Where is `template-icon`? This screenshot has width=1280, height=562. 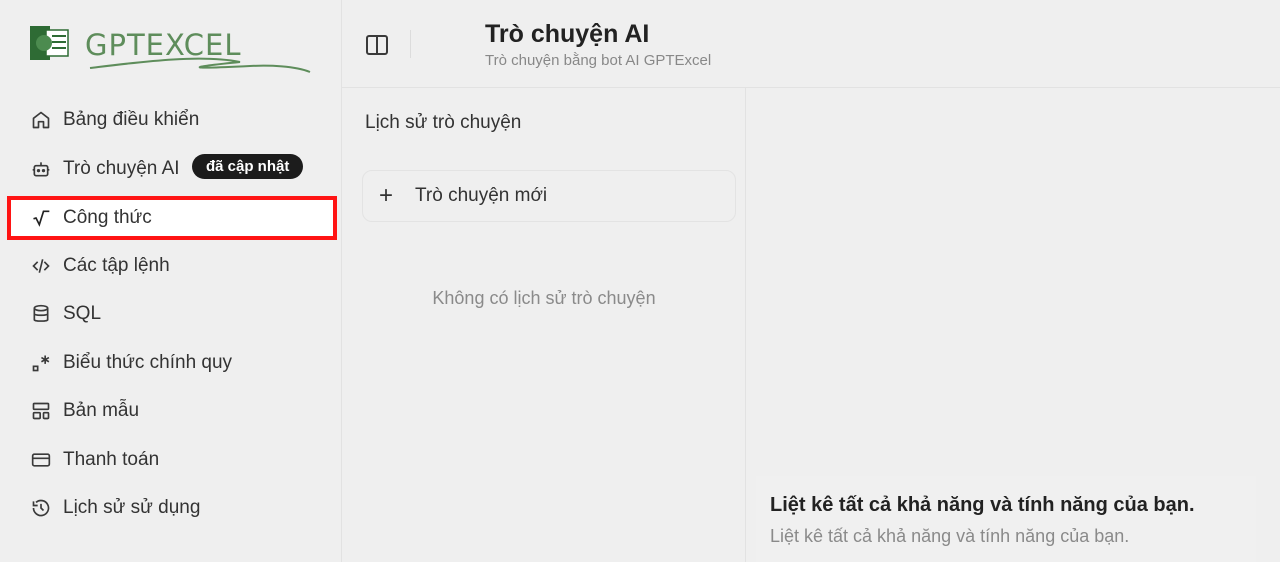 template-icon is located at coordinates (41, 411).